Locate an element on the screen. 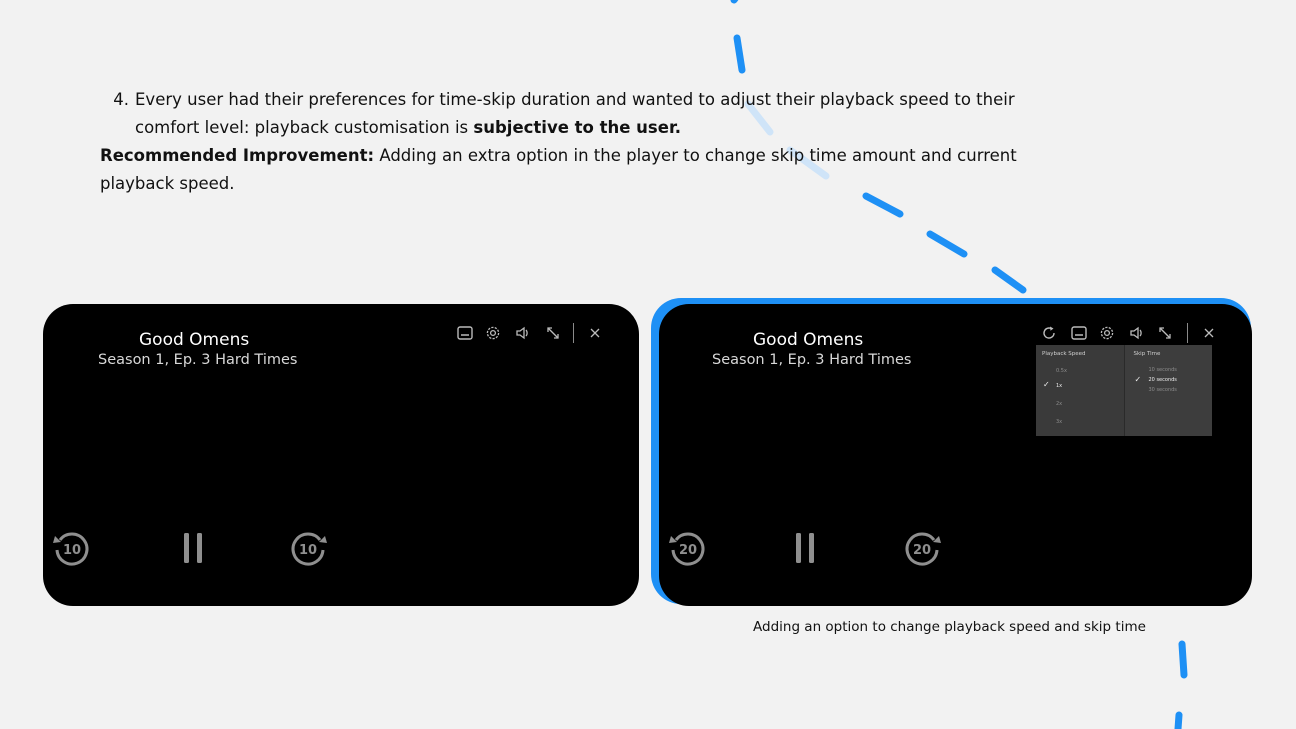 This screenshot has height=729, width=1296. skip-option-selected: 20 seconds is located at coordinates (1163, 380).